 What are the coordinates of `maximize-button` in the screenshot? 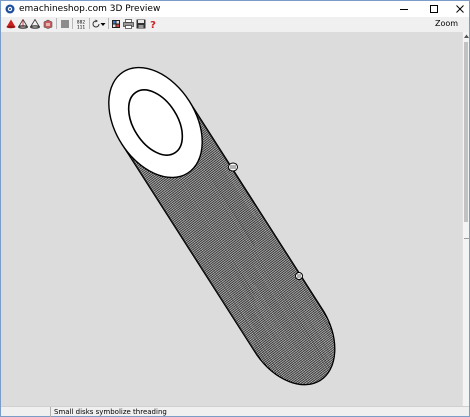 It's located at (434, 9).